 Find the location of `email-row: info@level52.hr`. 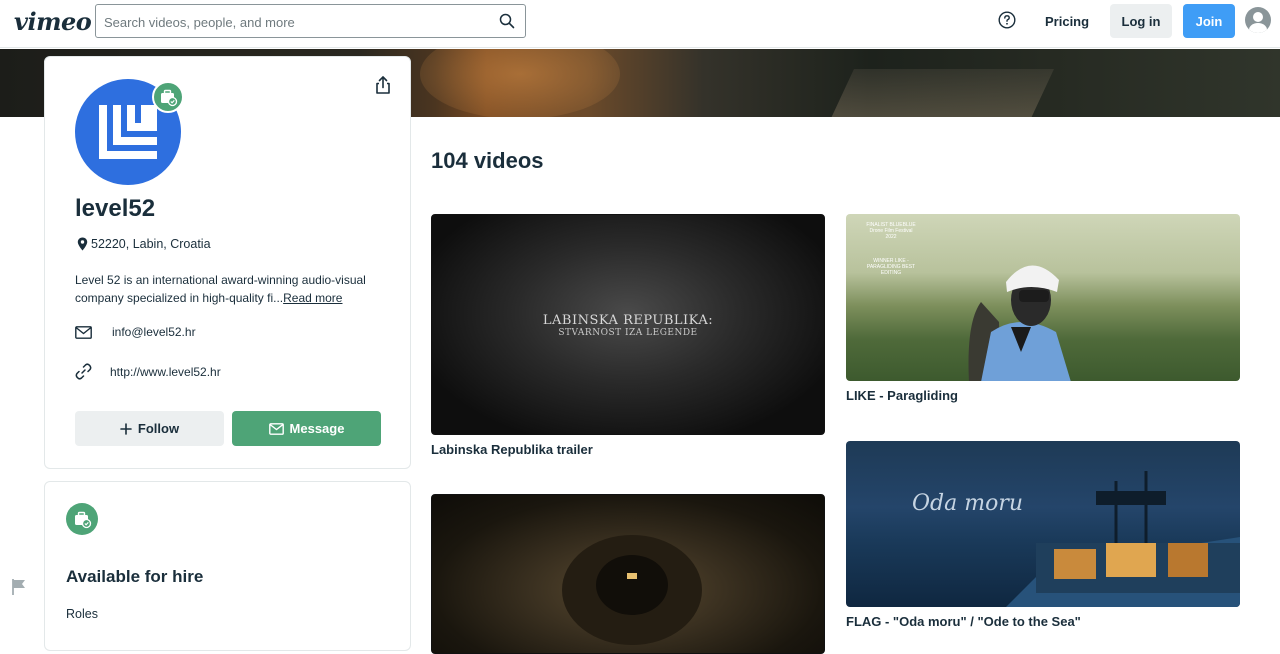

email-row: info@level52.hr is located at coordinates (135, 332).